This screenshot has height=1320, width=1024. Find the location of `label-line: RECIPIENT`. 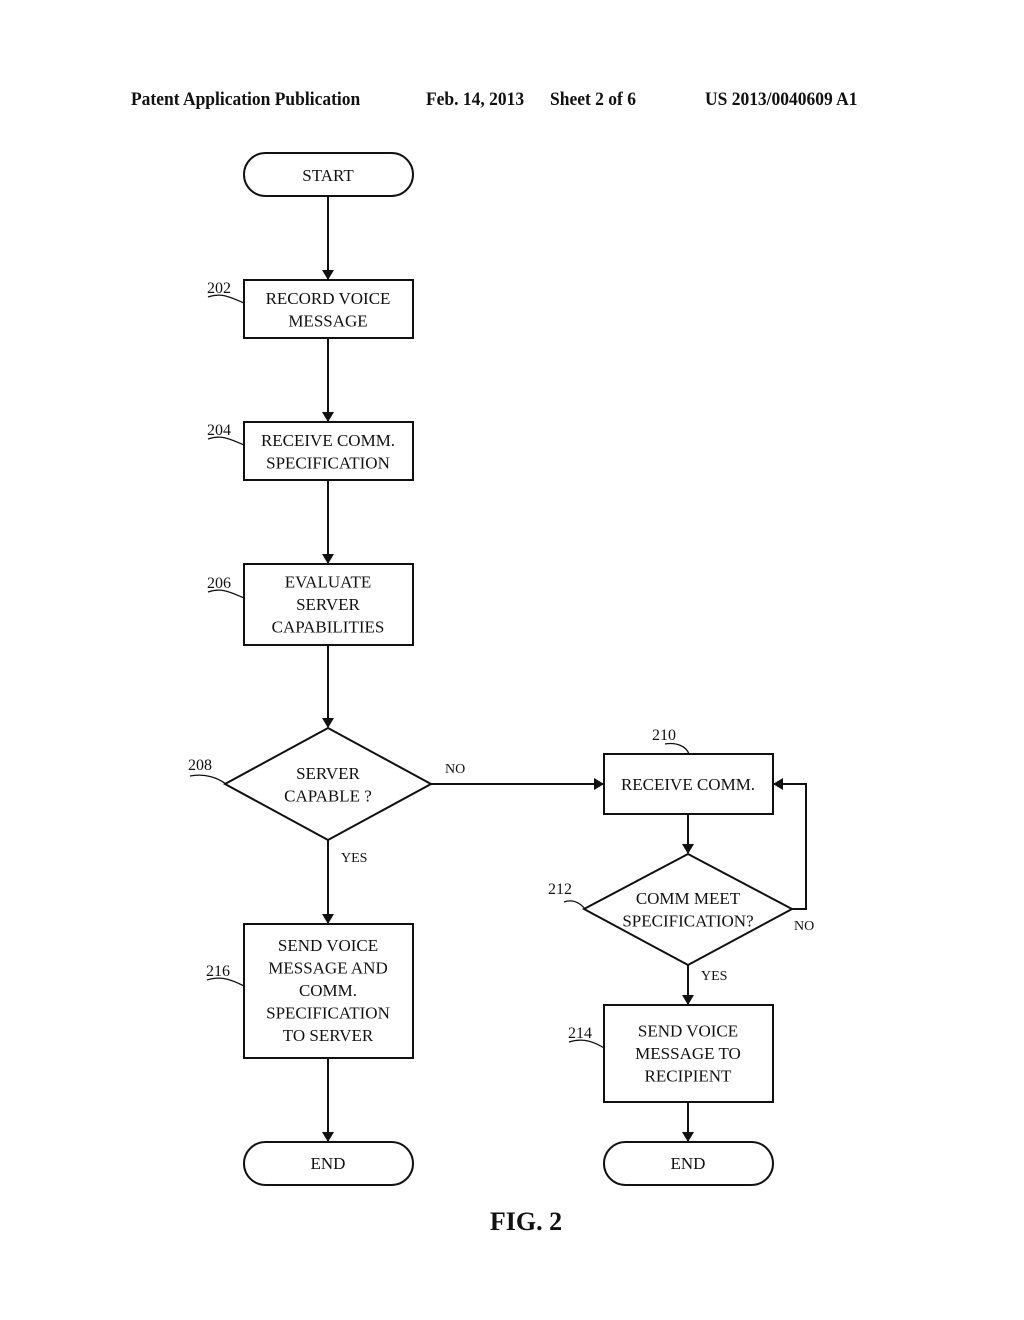

label-line: RECIPIENT is located at coordinates (689, 1076).